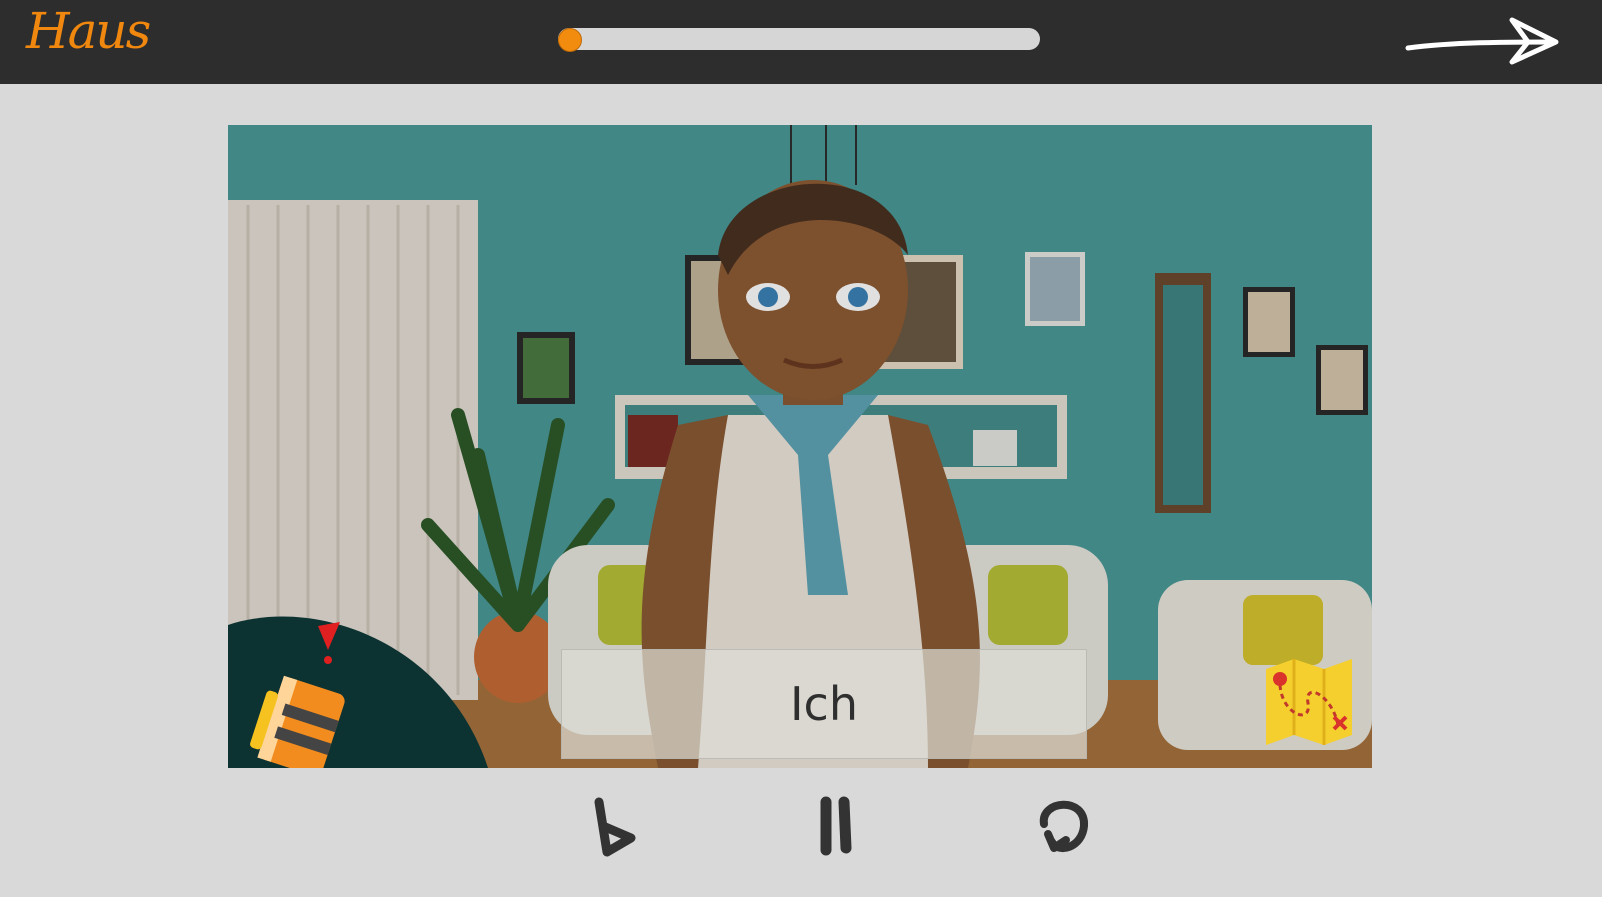  What do you see at coordinates (1309, 701) in the screenshot?
I see `treasure-map-icon` at bounding box center [1309, 701].